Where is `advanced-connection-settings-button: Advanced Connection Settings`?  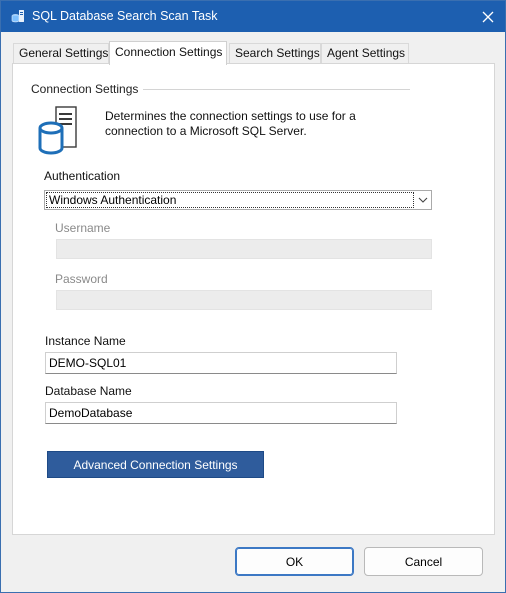 advanced-connection-settings-button: Advanced Connection Settings is located at coordinates (155, 464).